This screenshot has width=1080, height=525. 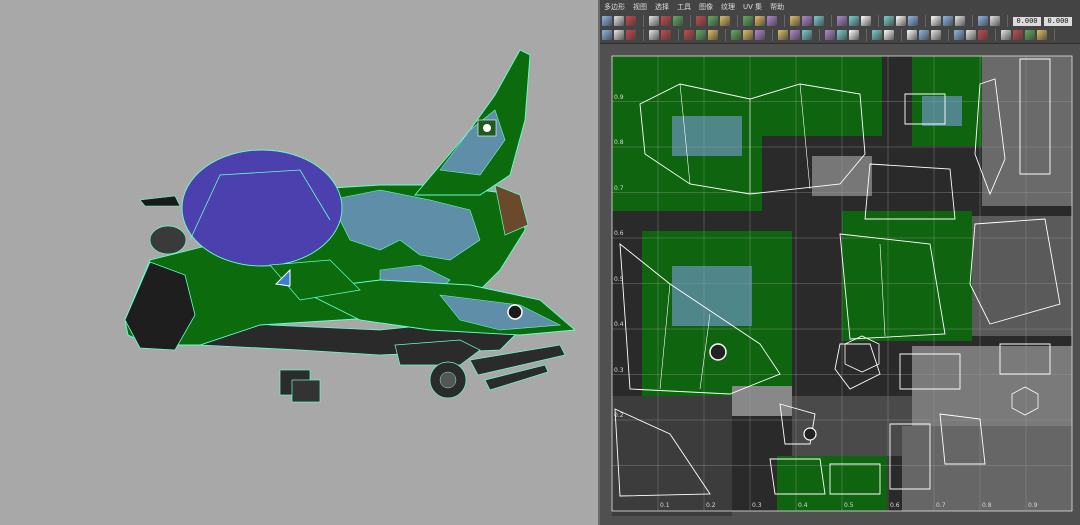 I want to click on uv-menubar: 多边形 视图 选择 工具 图像 纹理 UV 集 帮助, so click(x=840, y=6).